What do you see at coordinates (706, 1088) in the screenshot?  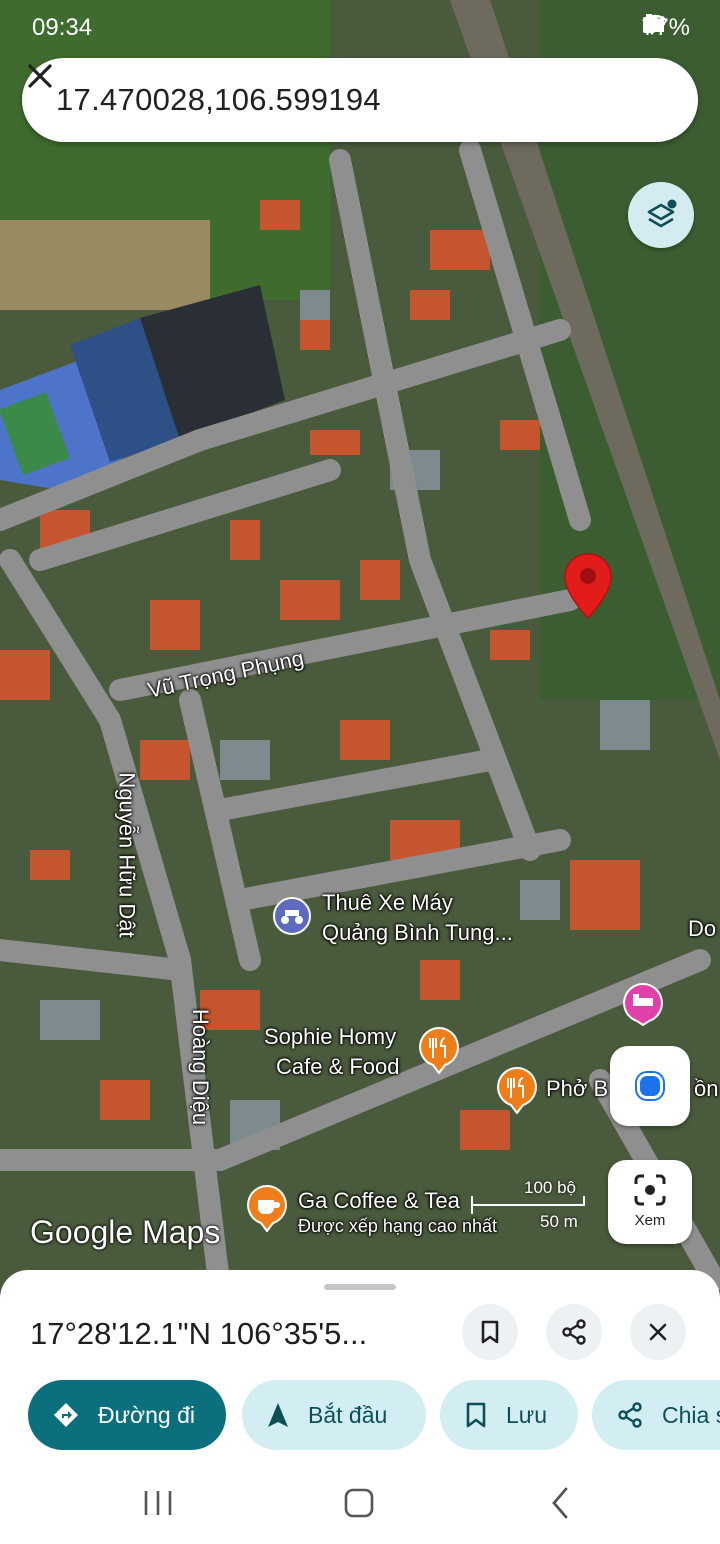 I see `poi-pho-tail: ồn` at bounding box center [706, 1088].